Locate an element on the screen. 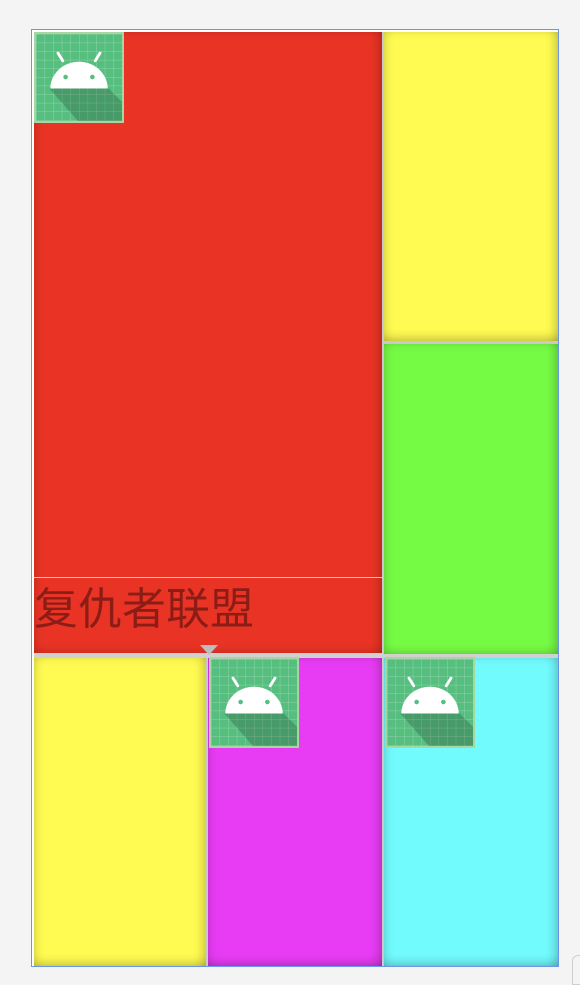 Image resolution: width=580 pixels, height=985 pixels. yellow-bottom-panel is located at coordinates (121, 812).